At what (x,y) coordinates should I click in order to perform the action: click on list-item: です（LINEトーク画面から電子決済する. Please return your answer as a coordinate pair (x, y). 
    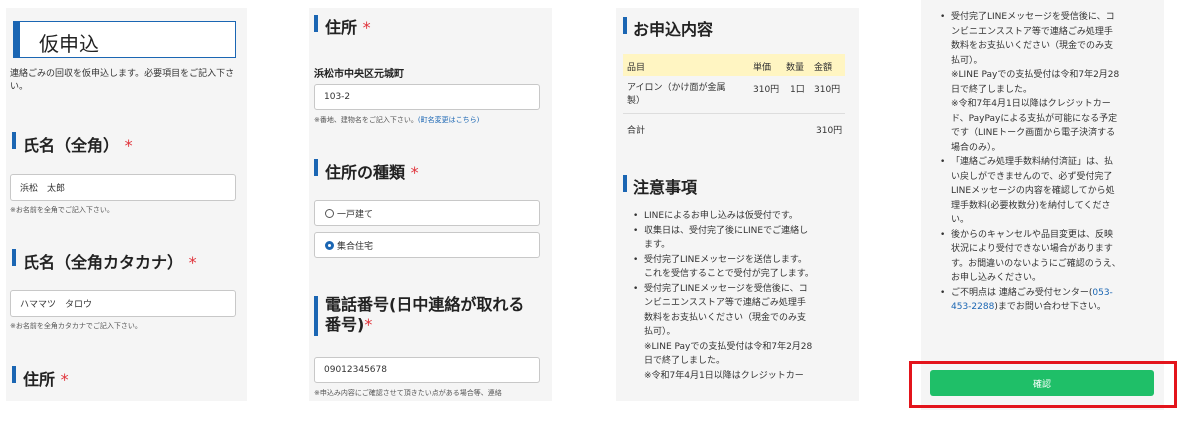
    Looking at the image, I should click on (1033, 133).